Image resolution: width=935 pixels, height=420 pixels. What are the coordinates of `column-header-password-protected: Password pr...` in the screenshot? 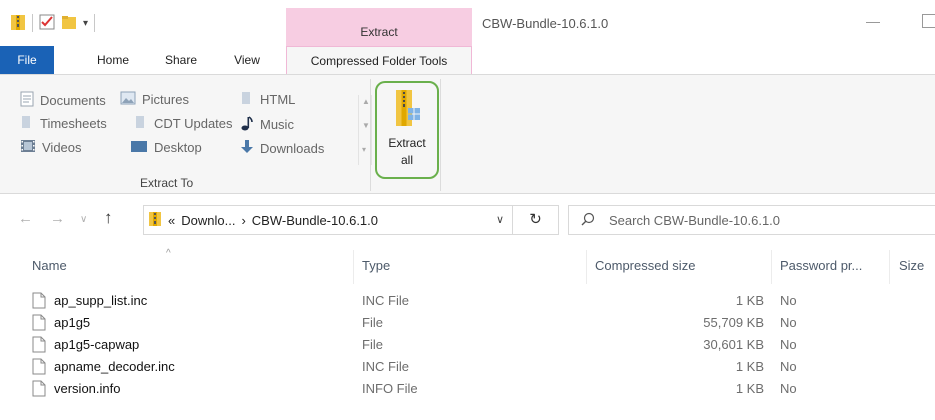 It's located at (821, 265).